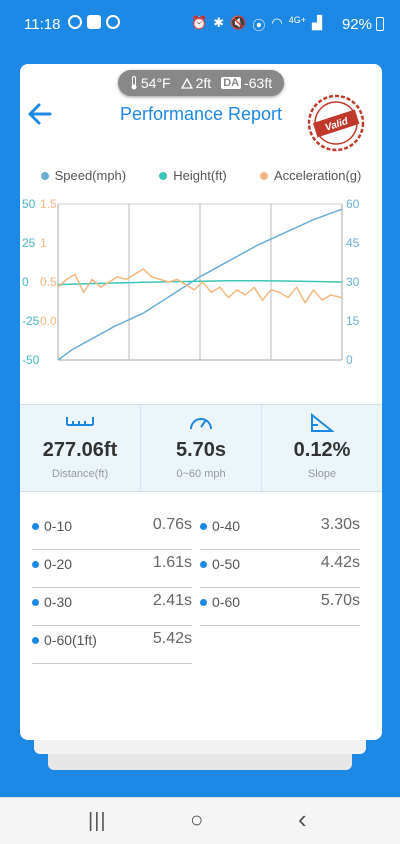 This screenshot has width=400, height=844. What do you see at coordinates (340, 562) in the screenshot?
I see `split-time: 4.42s` at bounding box center [340, 562].